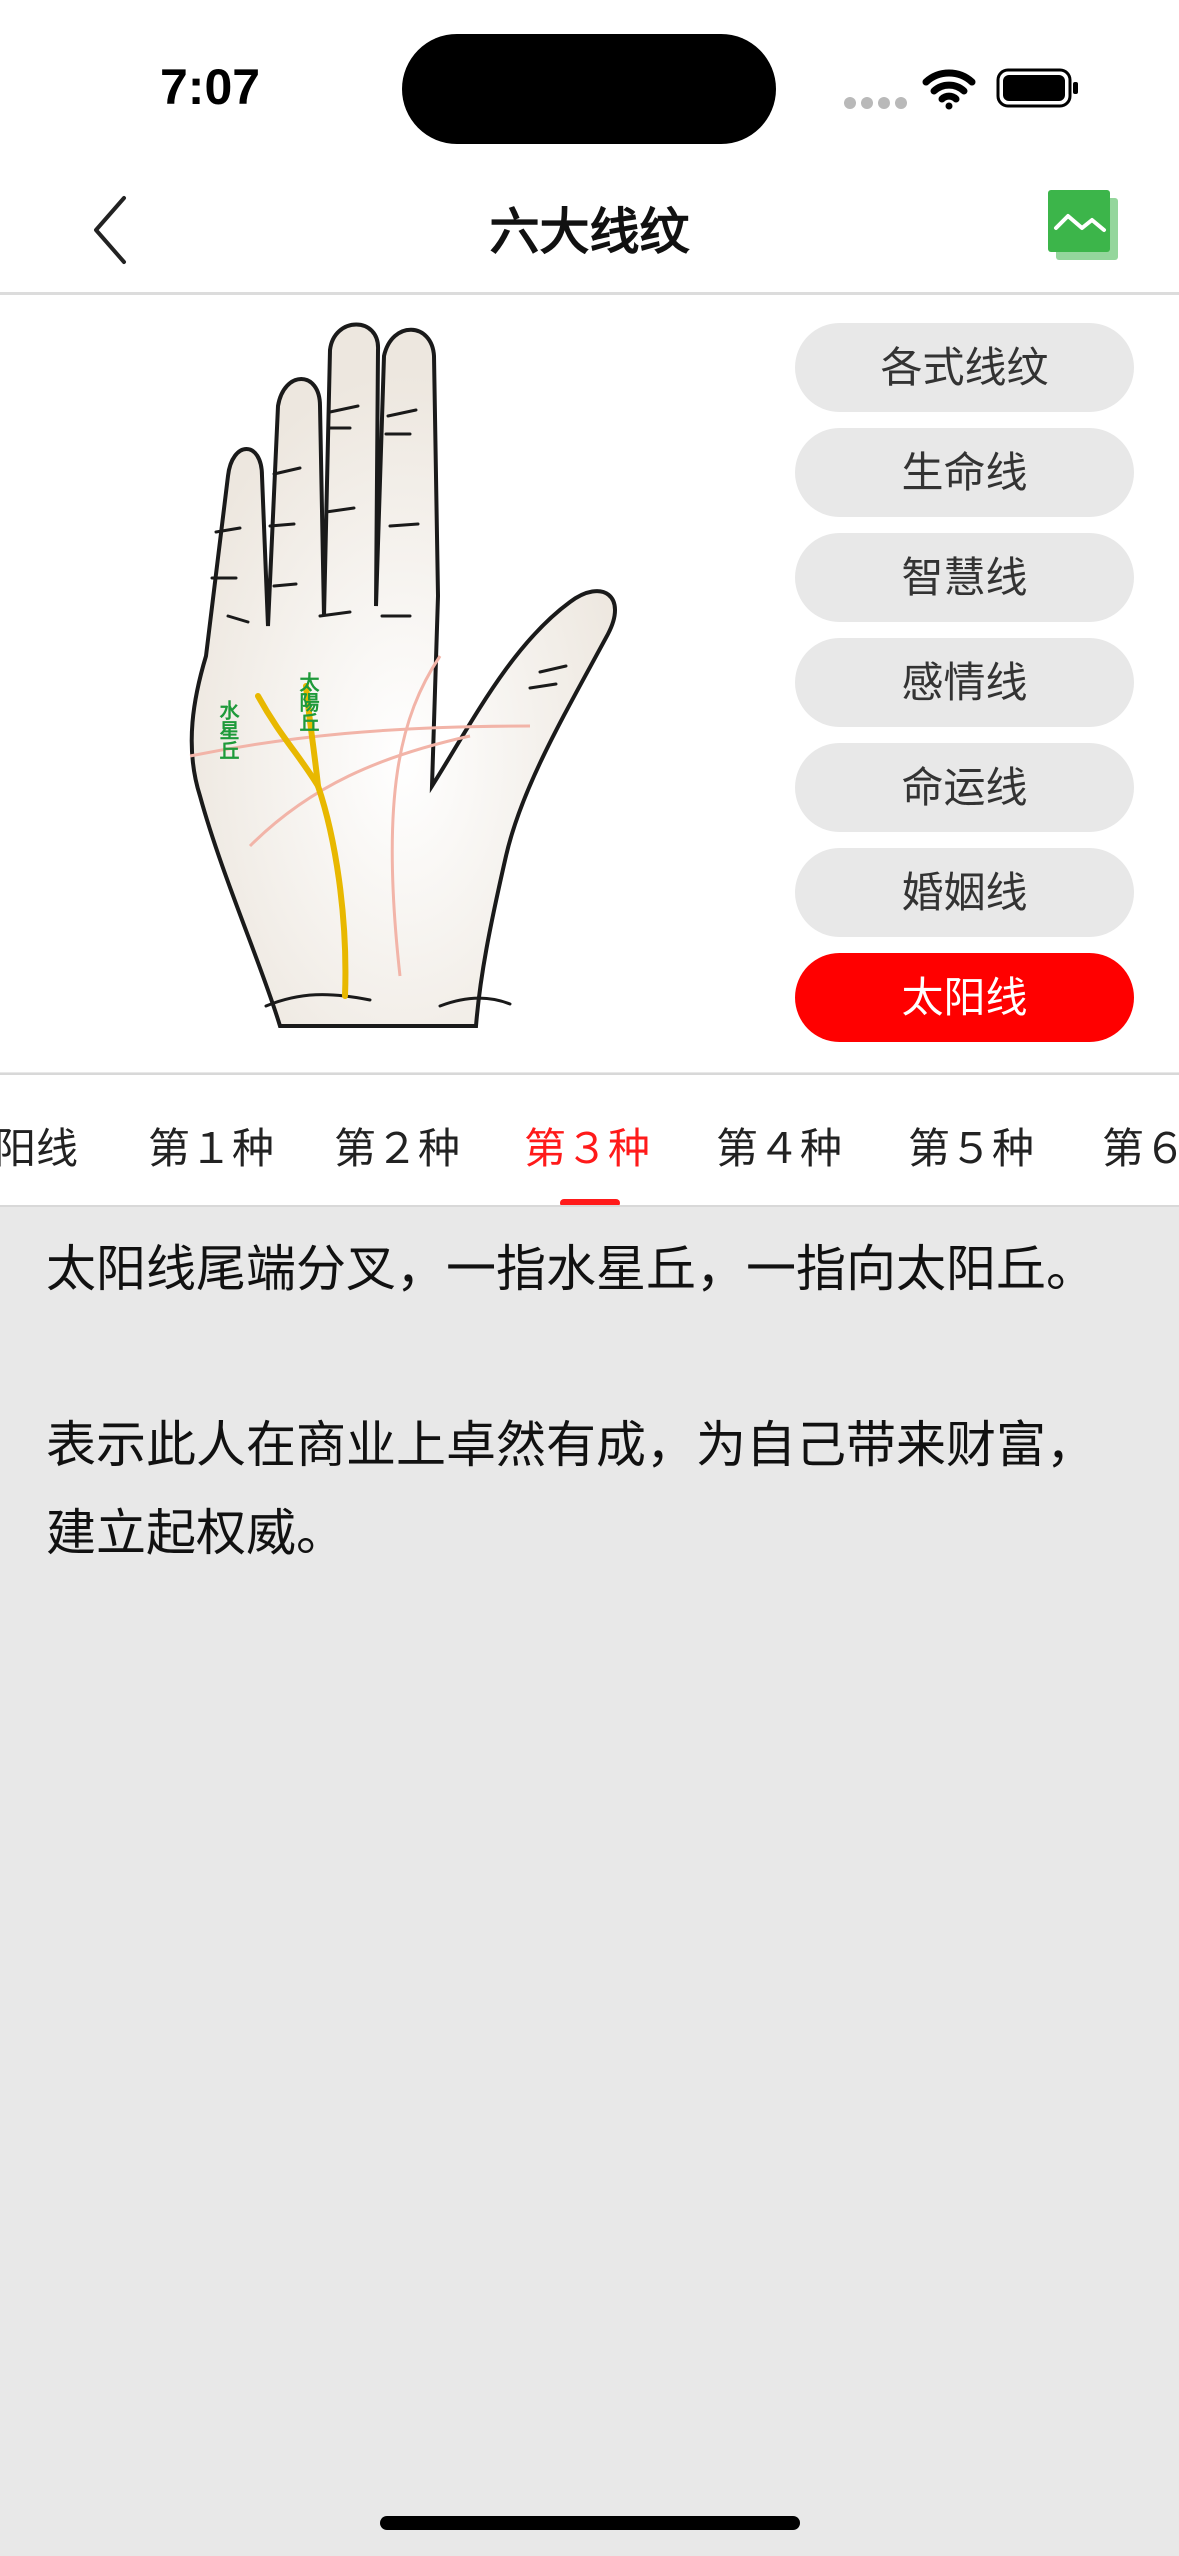  What do you see at coordinates (964, 367) in the screenshot?
I see `line-type-various-button: 各式线纹` at bounding box center [964, 367].